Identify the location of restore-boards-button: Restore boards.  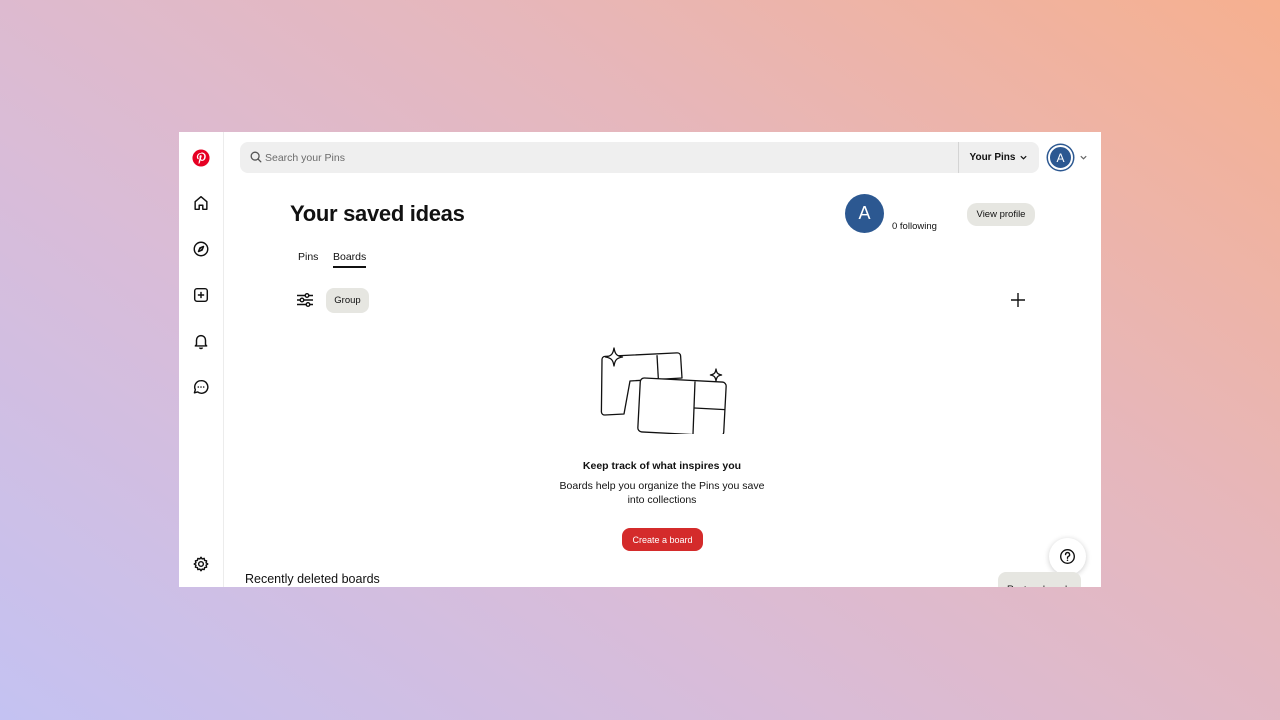
(1039, 579).